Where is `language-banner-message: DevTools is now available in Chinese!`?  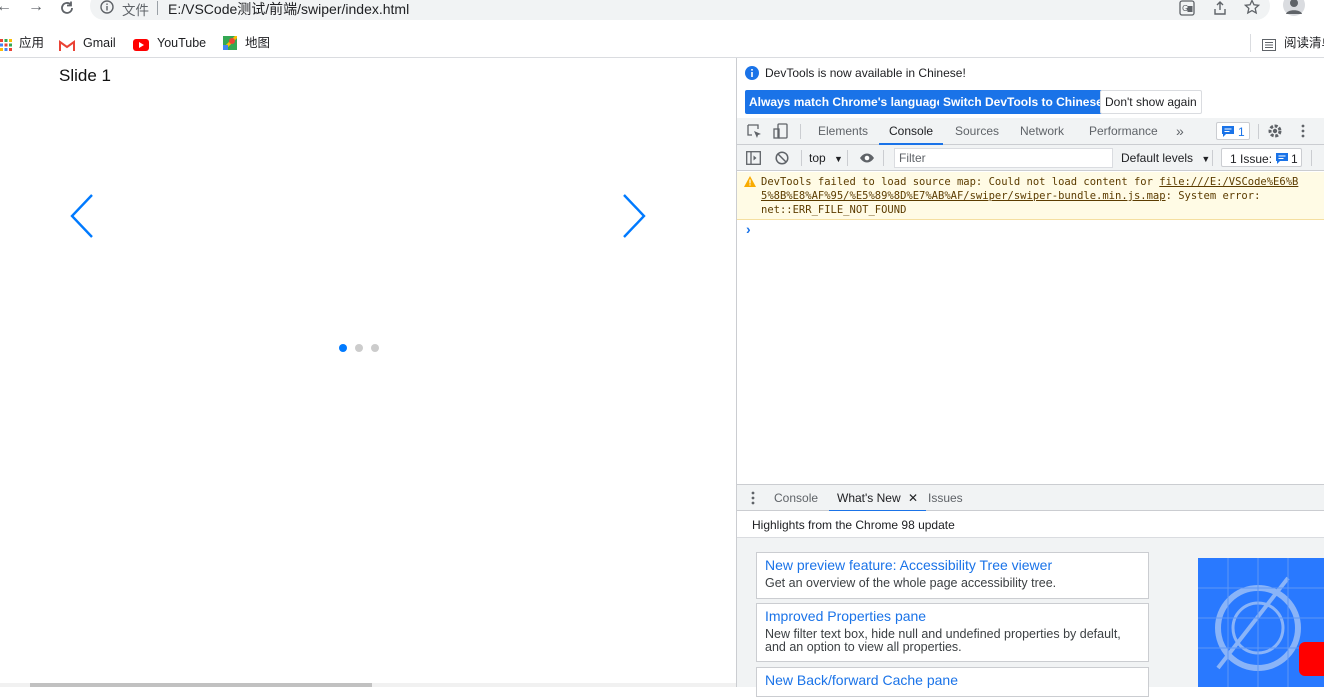 language-banner-message: DevTools is now available in Chinese! is located at coordinates (865, 73).